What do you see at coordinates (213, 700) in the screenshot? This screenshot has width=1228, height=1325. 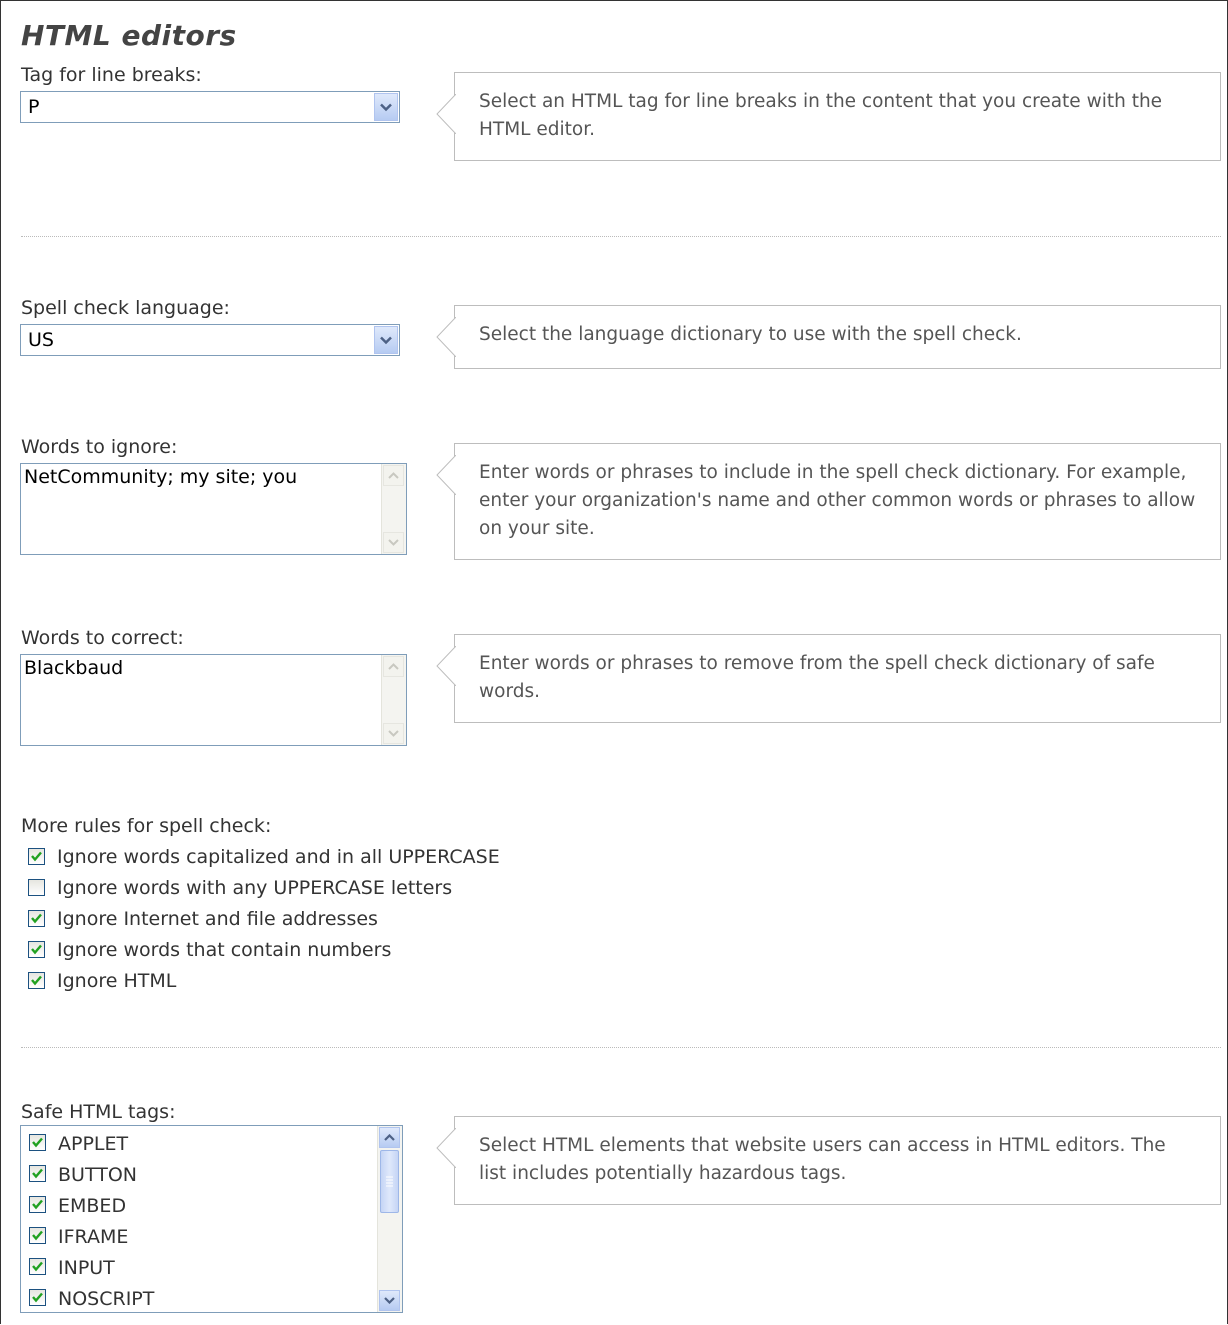 I see `words-correct-textarea: Blackbaud` at bounding box center [213, 700].